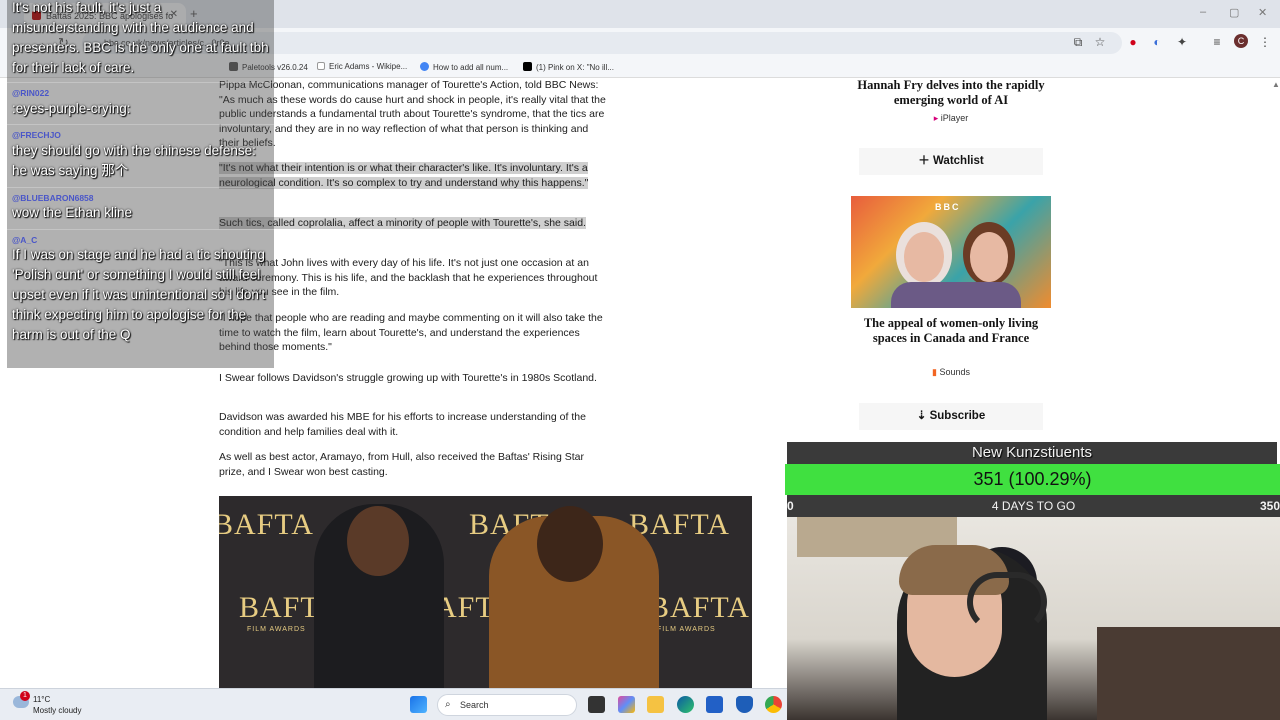 The image size is (1280, 720). I want to click on goal-countdown: 4 DAYS TO GO, so click(1033, 506).